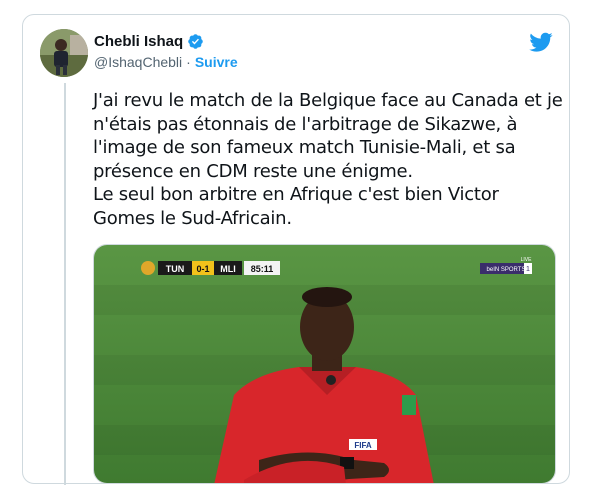 The width and height of the screenshot is (589, 485). What do you see at coordinates (228, 269) in the screenshot?
I see `team-away: MLI` at bounding box center [228, 269].